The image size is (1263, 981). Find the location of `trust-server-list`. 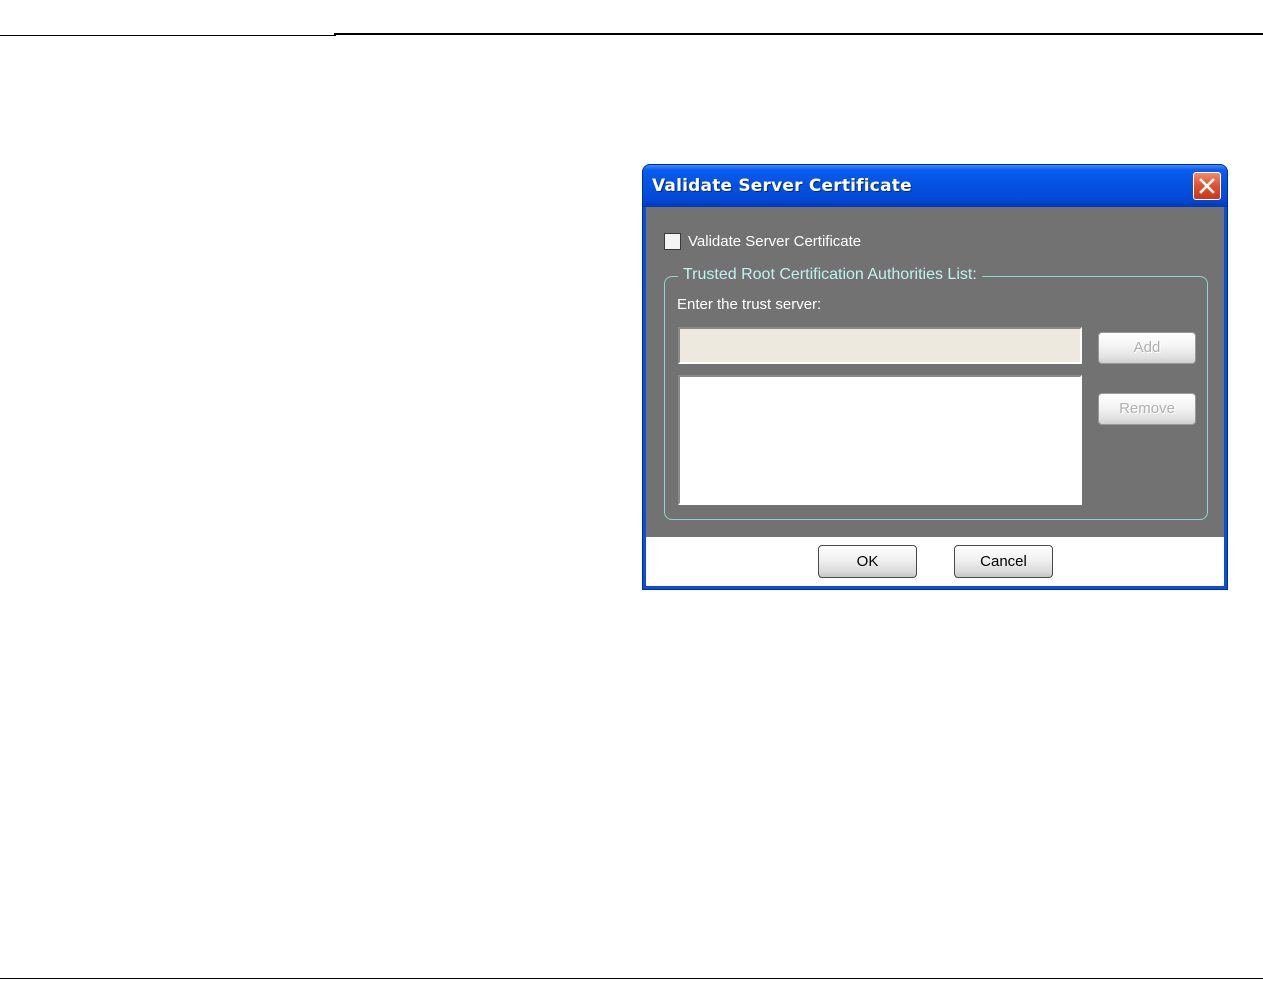

trust-server-list is located at coordinates (880, 440).